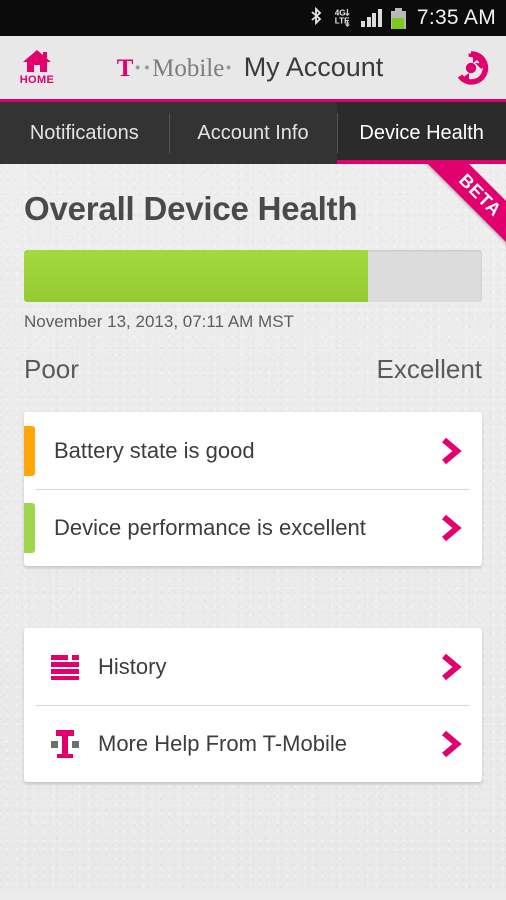  What do you see at coordinates (154, 450) in the screenshot?
I see `status-row-battery-label: Battery state is good` at bounding box center [154, 450].